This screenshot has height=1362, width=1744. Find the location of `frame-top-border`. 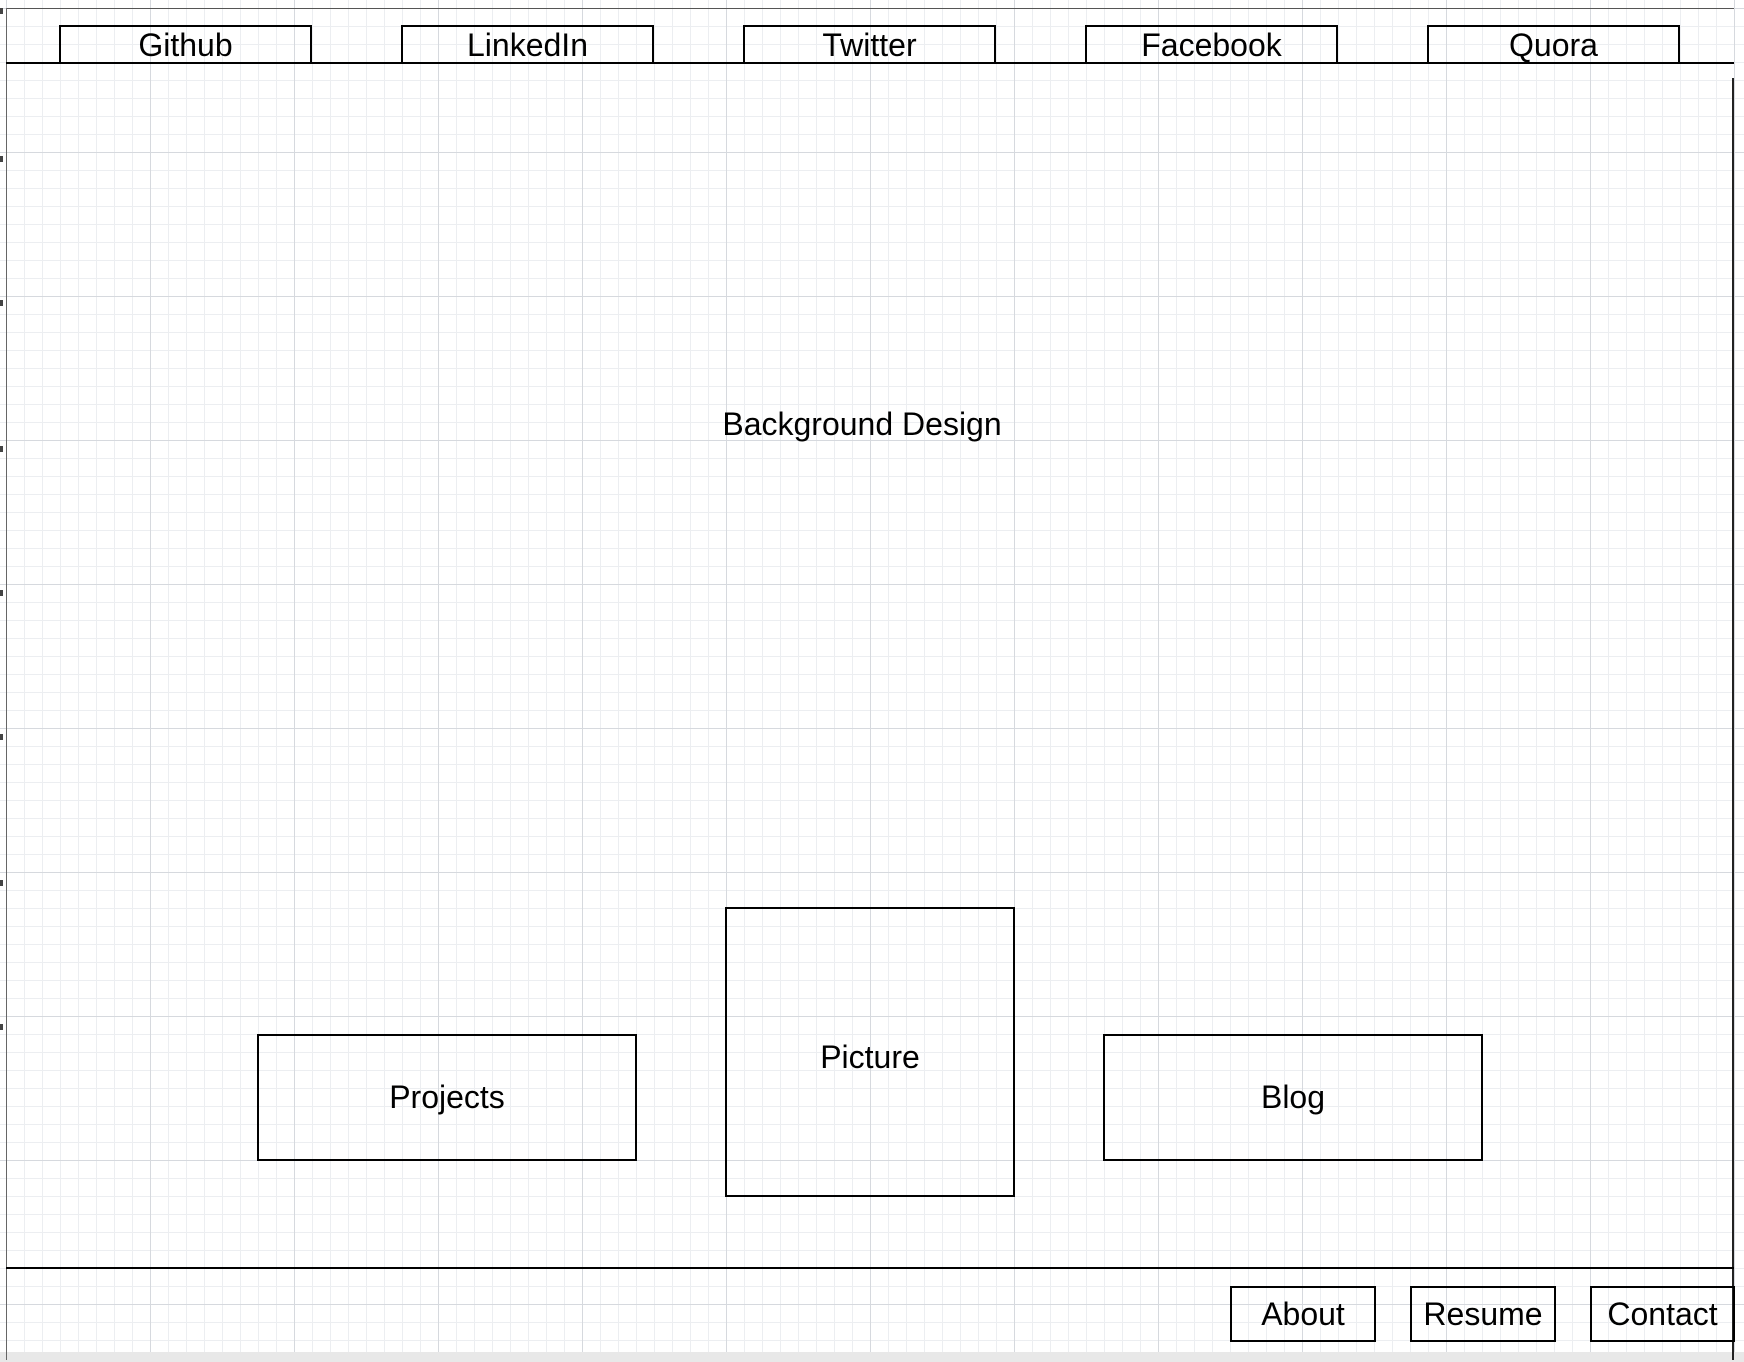

frame-top-border is located at coordinates (870, 8).